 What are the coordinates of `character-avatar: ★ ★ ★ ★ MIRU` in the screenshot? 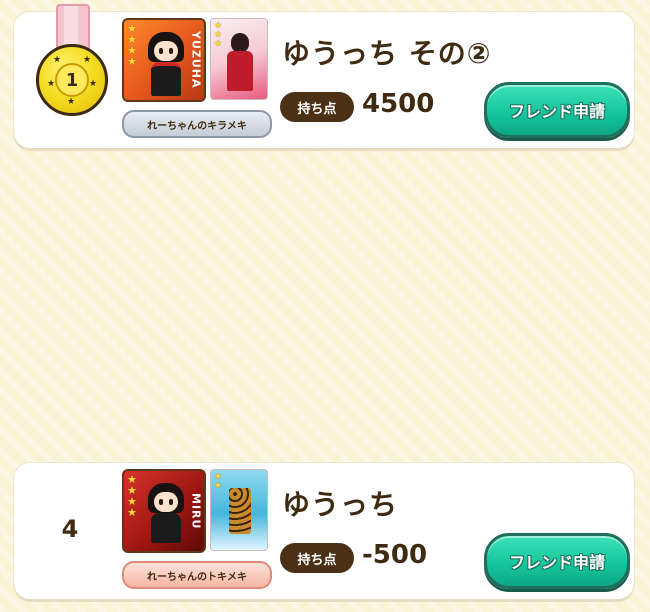 It's located at (164, 511).